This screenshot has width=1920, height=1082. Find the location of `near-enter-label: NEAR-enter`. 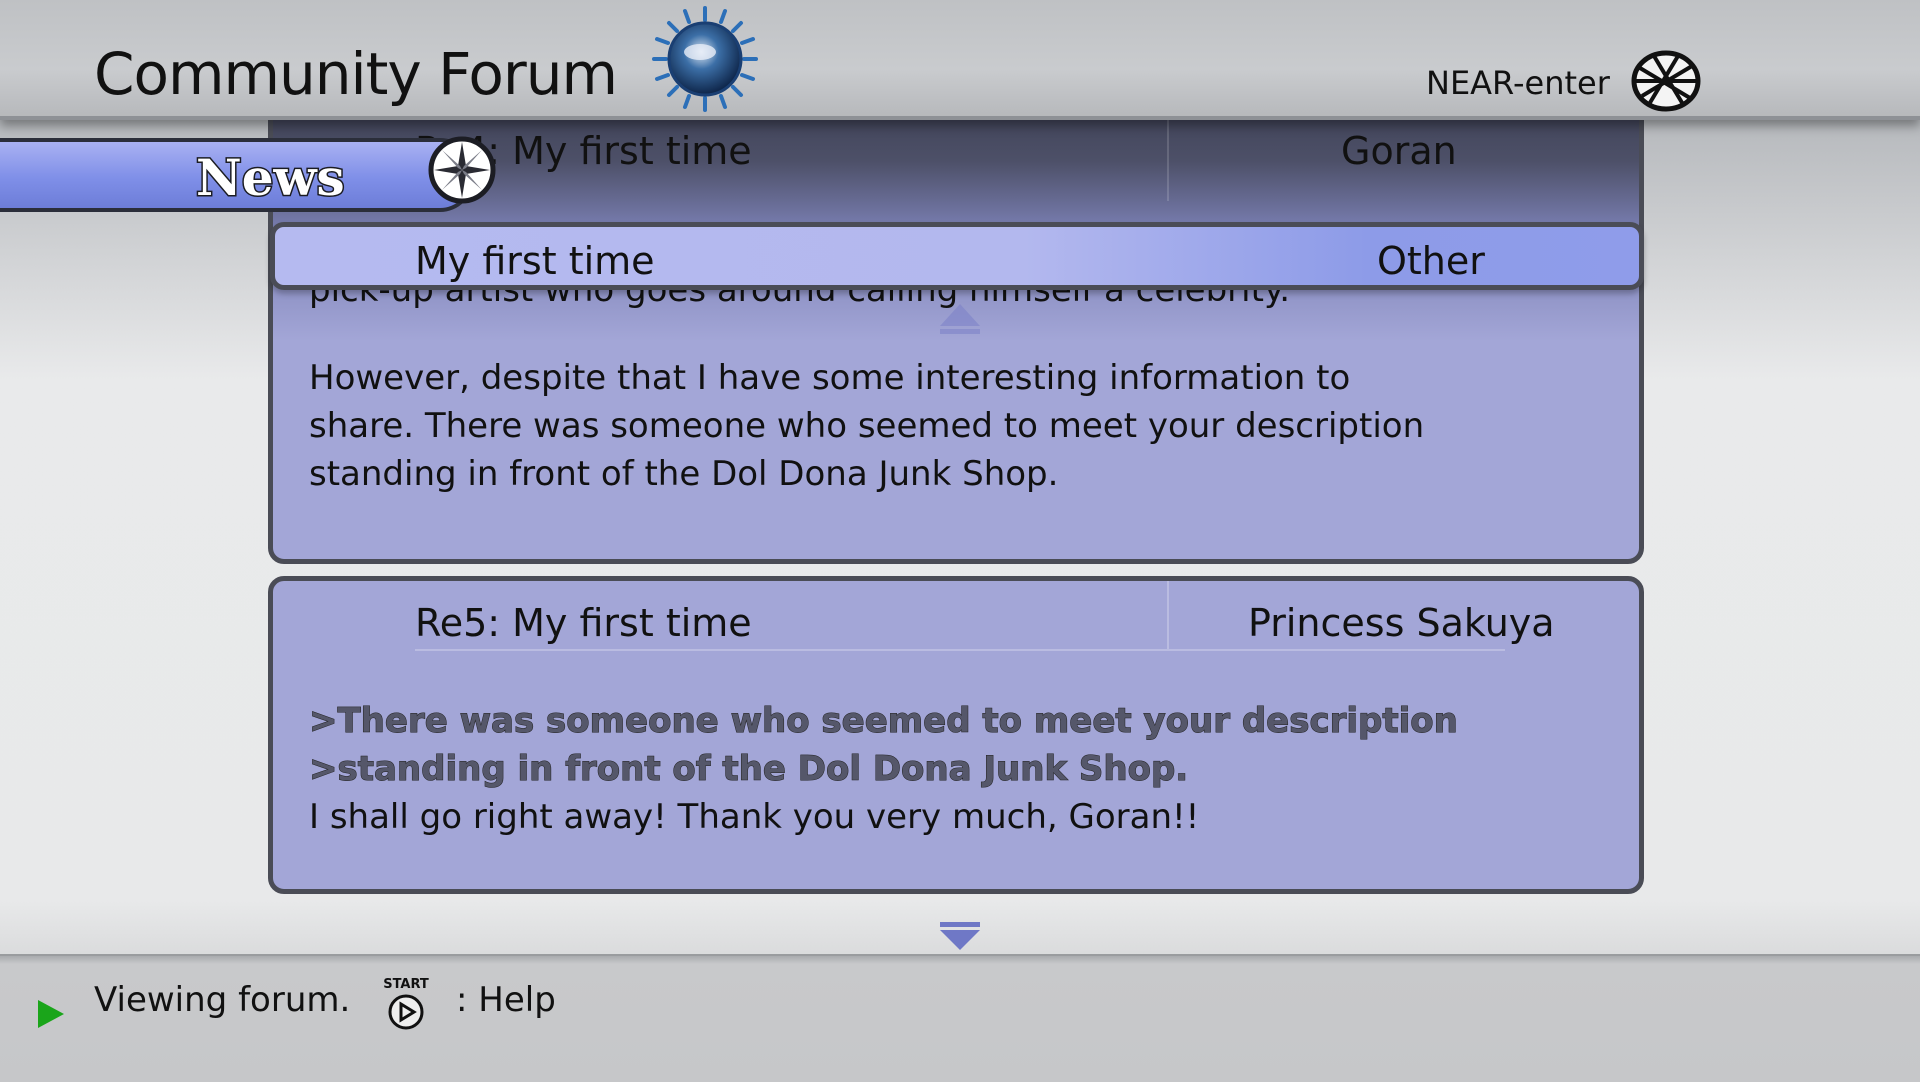

near-enter-label: NEAR-enter is located at coordinates (1518, 83).